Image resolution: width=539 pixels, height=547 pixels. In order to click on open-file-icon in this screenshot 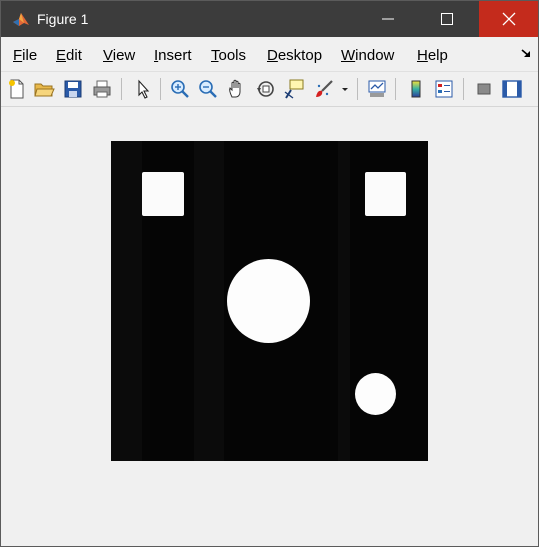, I will do `click(44, 90)`.